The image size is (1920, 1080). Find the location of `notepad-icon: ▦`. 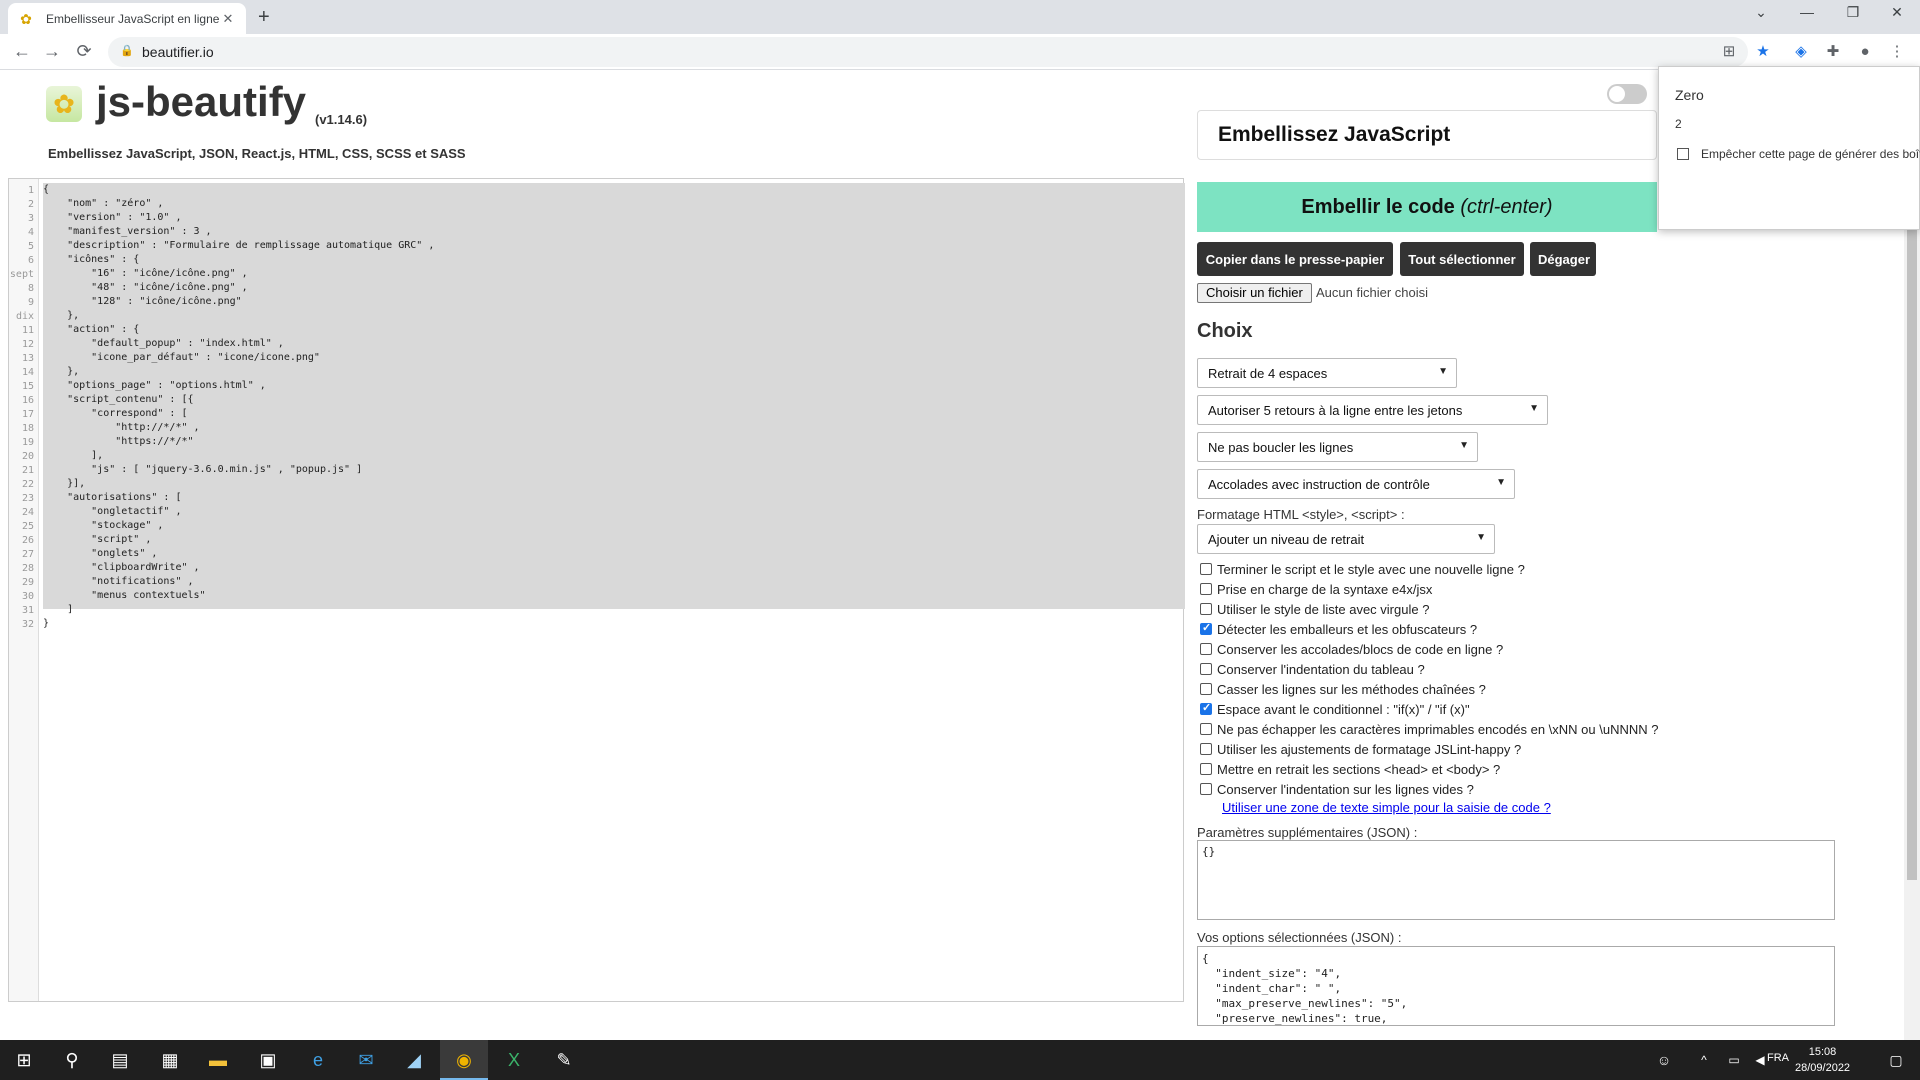

notepad-icon: ▦ is located at coordinates (170, 1060).